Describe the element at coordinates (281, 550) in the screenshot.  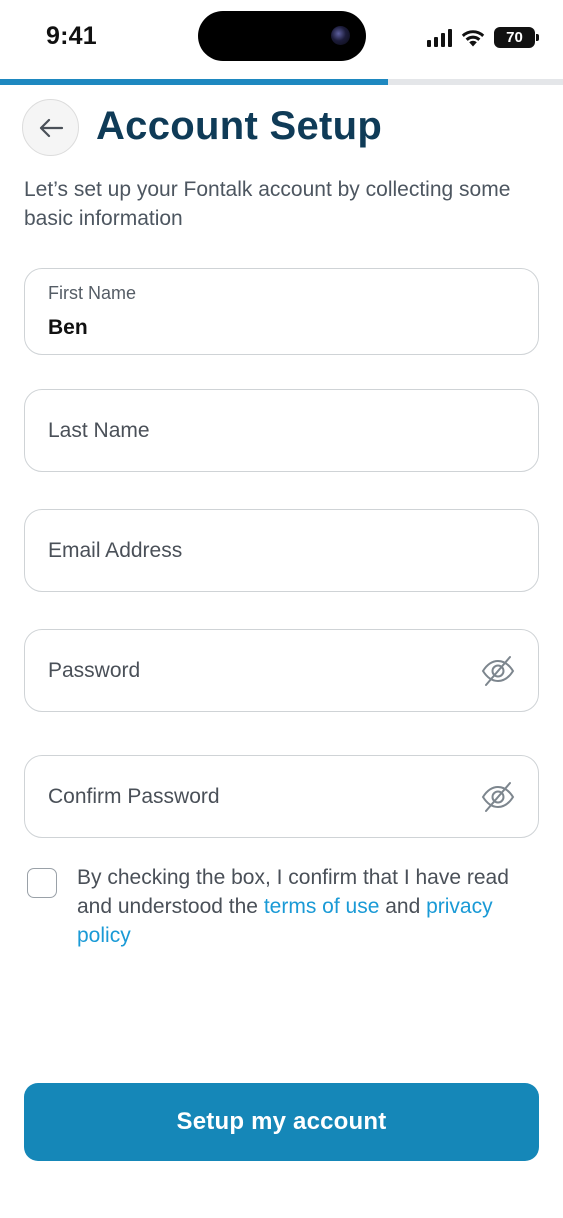
I see `email-field: Email Address` at that location.